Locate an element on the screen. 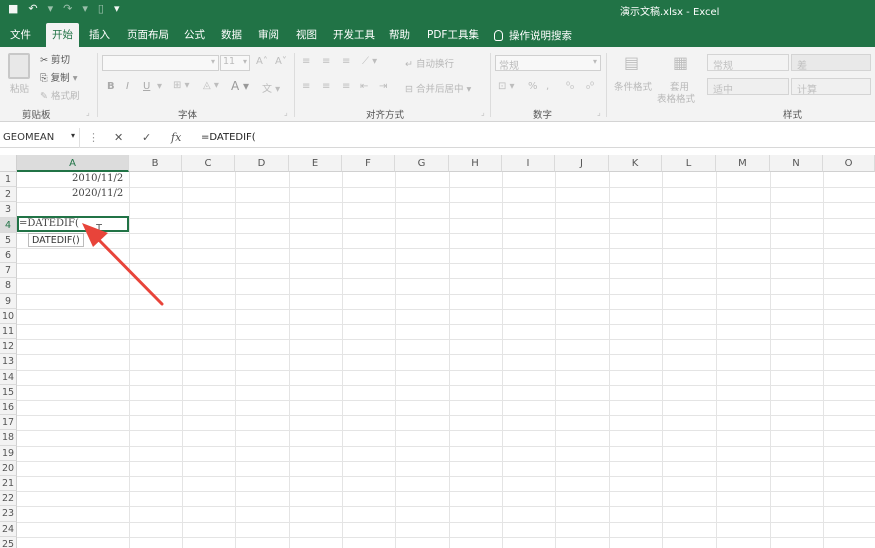 The width and height of the screenshot is (875, 548). red-arrow-annotation is located at coordinates (123, 264).